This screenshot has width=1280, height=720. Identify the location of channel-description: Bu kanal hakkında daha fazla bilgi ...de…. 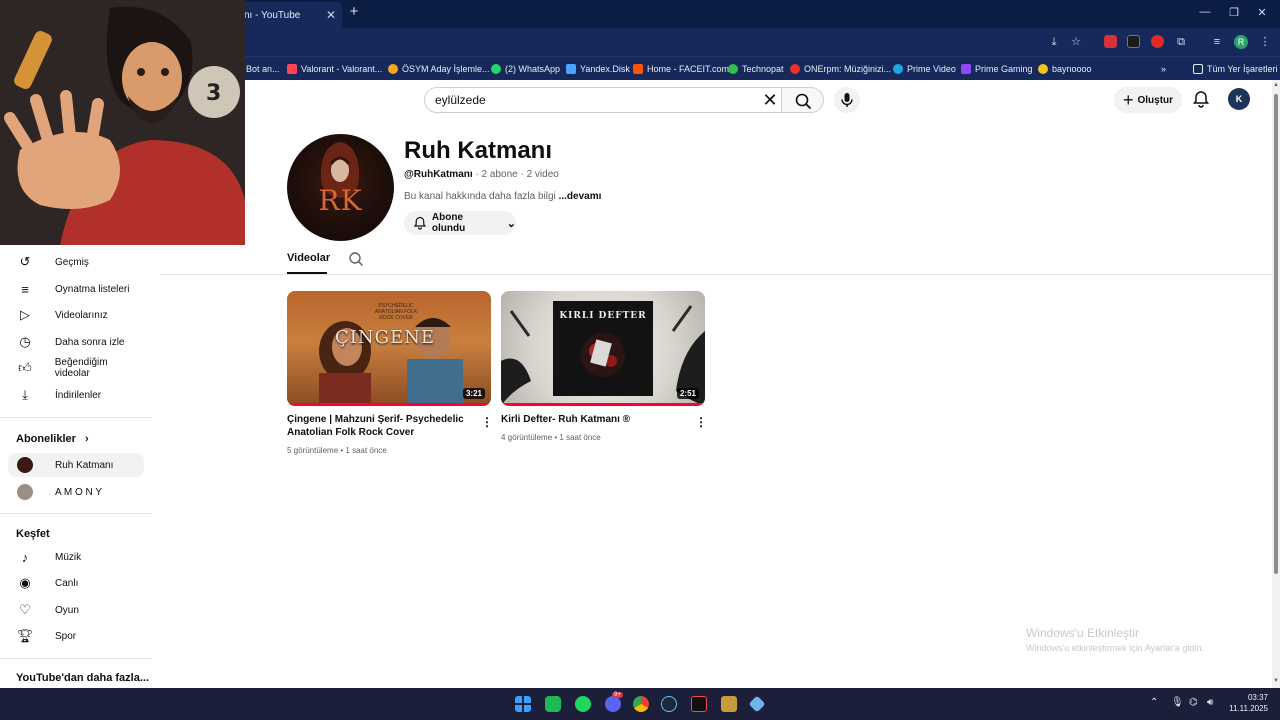
(502, 196).